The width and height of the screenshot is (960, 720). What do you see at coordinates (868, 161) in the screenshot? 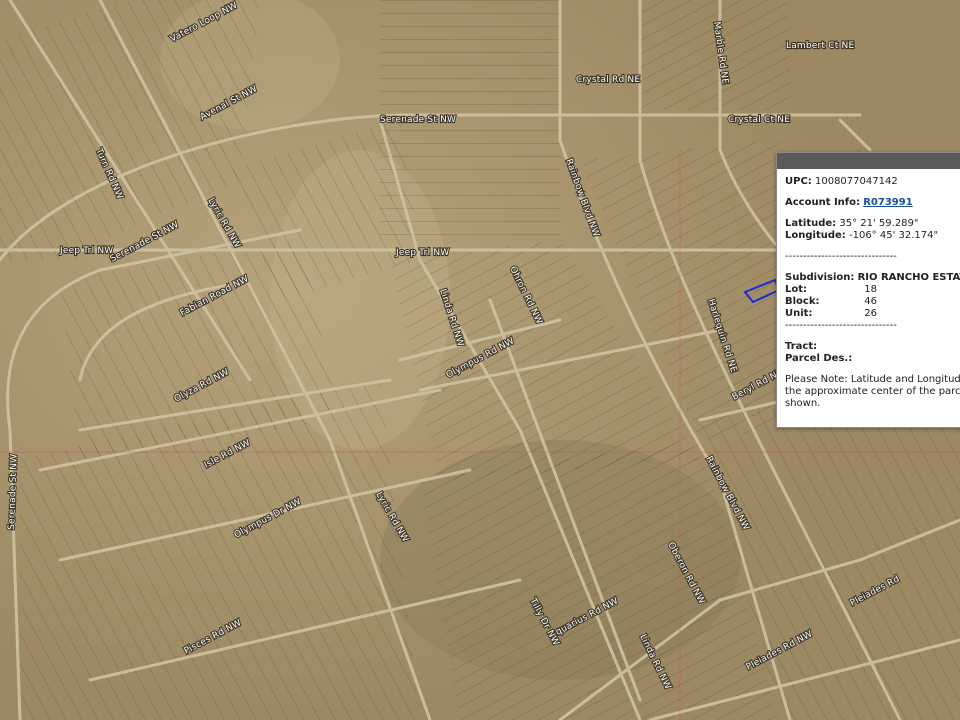
I see `popup-title-bar` at bounding box center [868, 161].